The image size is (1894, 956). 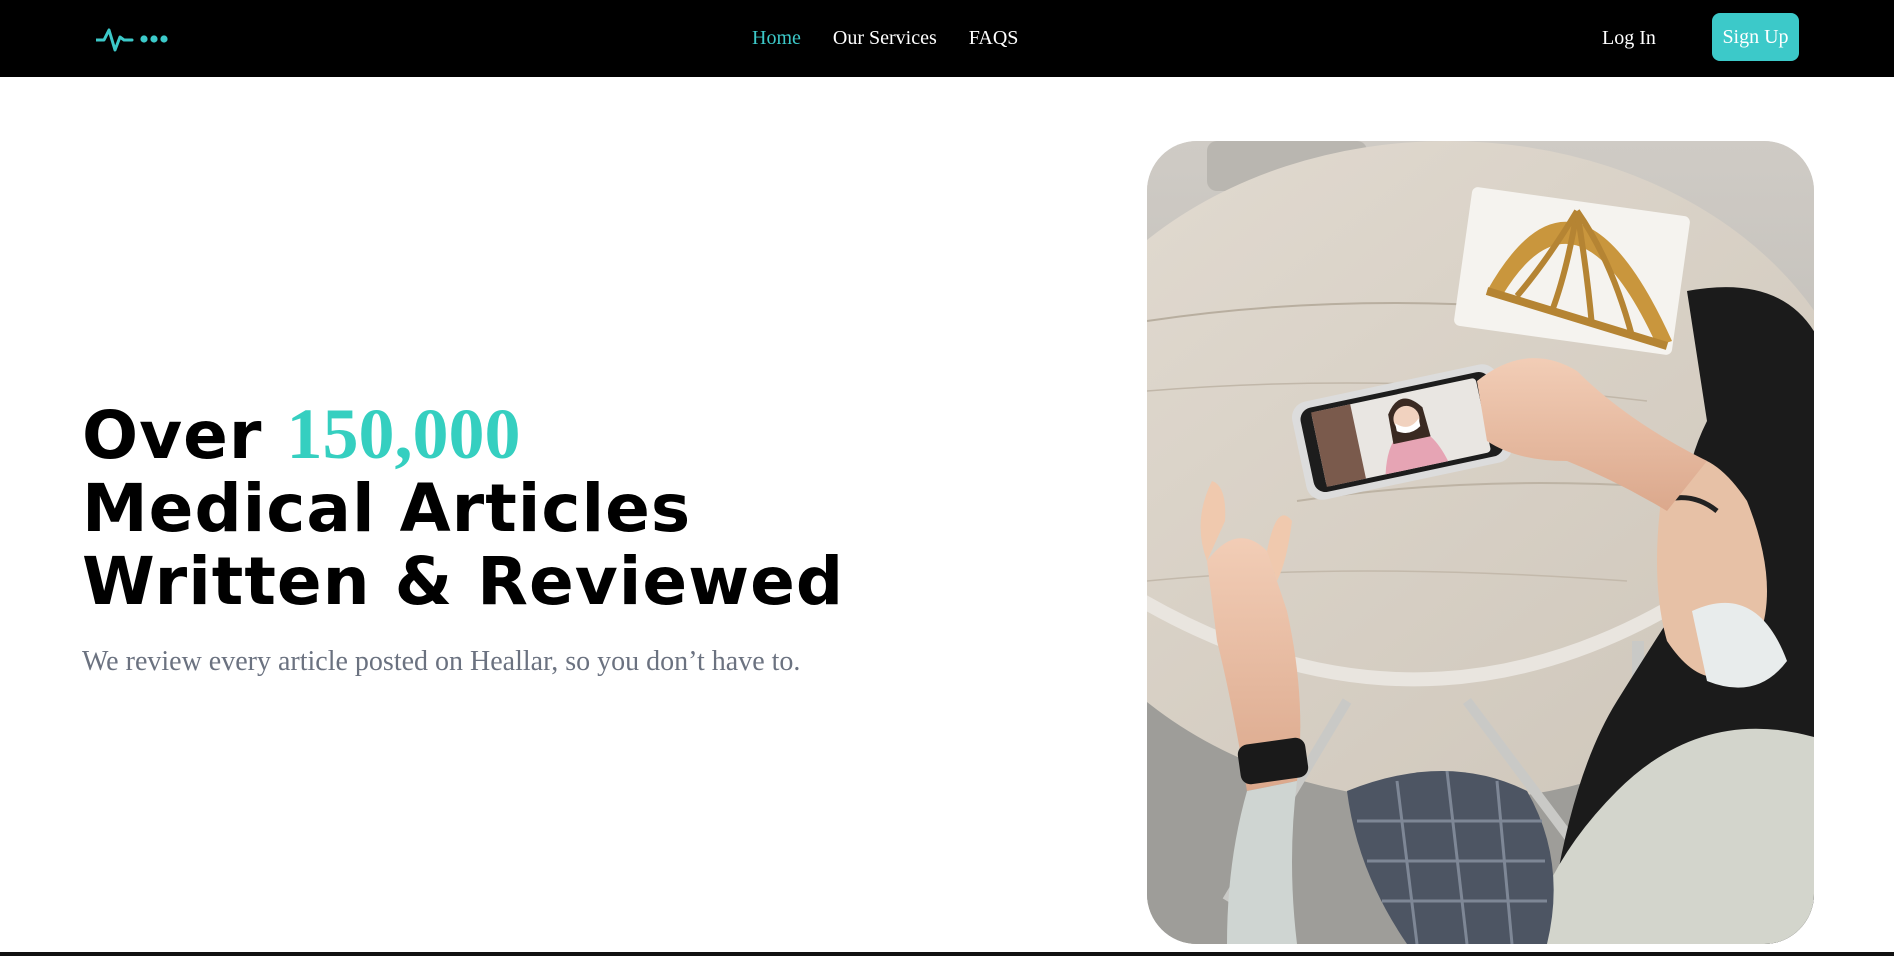 I want to click on hero-title-prefix: Over, so click(x=172, y=435).